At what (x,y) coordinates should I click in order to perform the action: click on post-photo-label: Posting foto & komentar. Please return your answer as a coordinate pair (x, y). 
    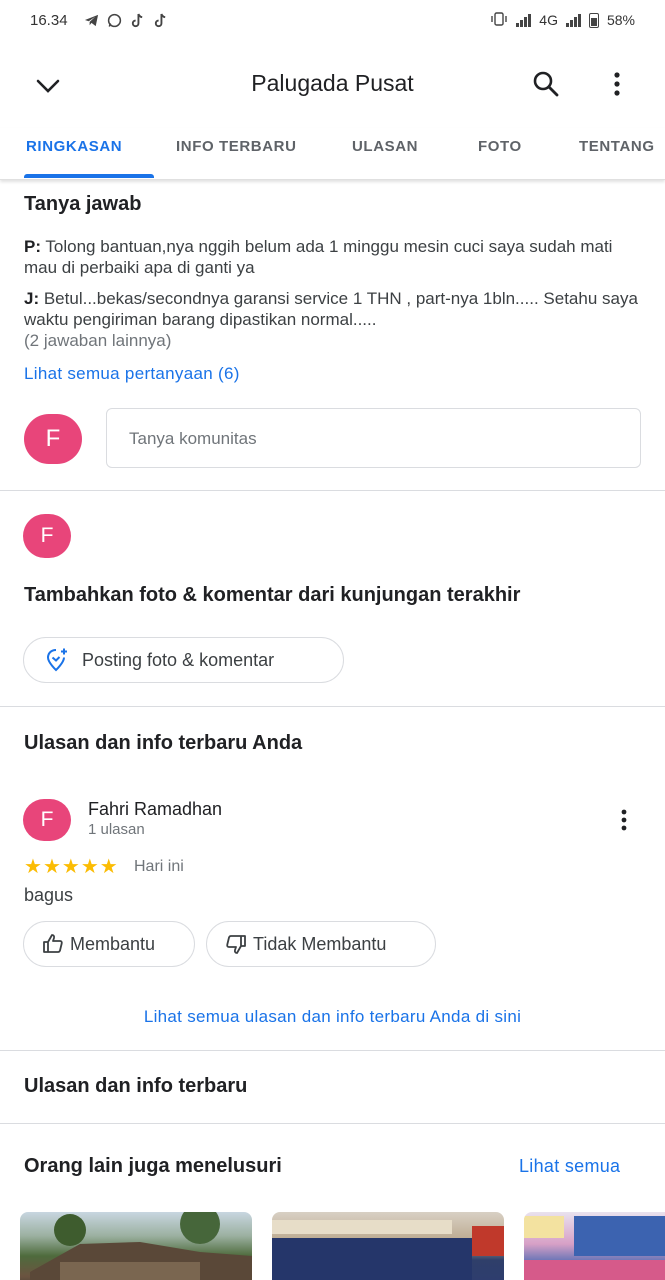
    Looking at the image, I should click on (178, 659).